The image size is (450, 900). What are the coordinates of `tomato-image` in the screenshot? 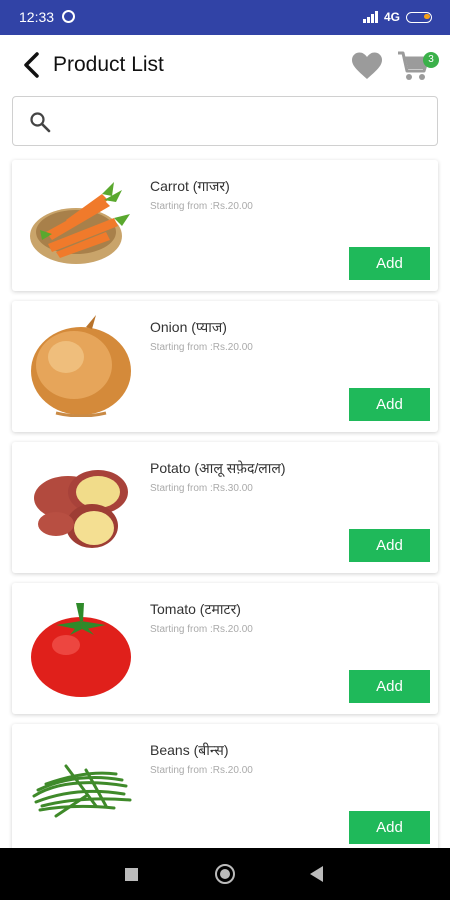 It's located at (81, 650).